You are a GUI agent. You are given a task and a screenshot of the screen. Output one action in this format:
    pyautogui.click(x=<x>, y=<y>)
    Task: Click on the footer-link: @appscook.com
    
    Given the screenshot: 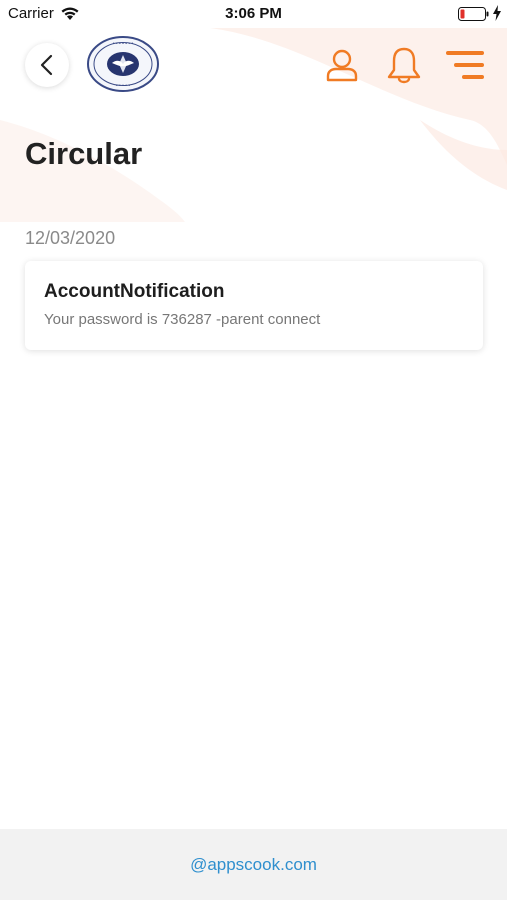 What is the action you would take?
    pyautogui.click(x=253, y=865)
    